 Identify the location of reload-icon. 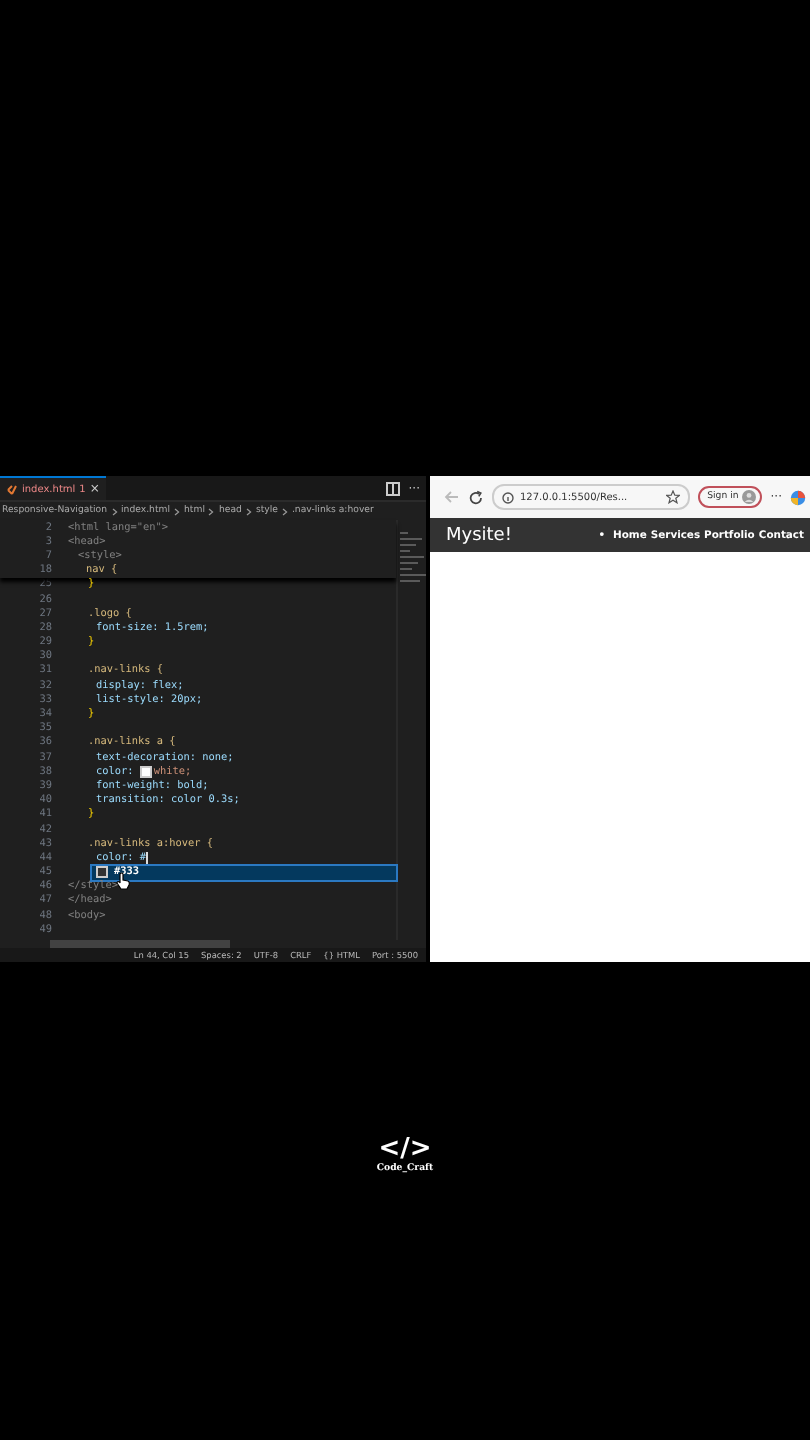
(476, 497).